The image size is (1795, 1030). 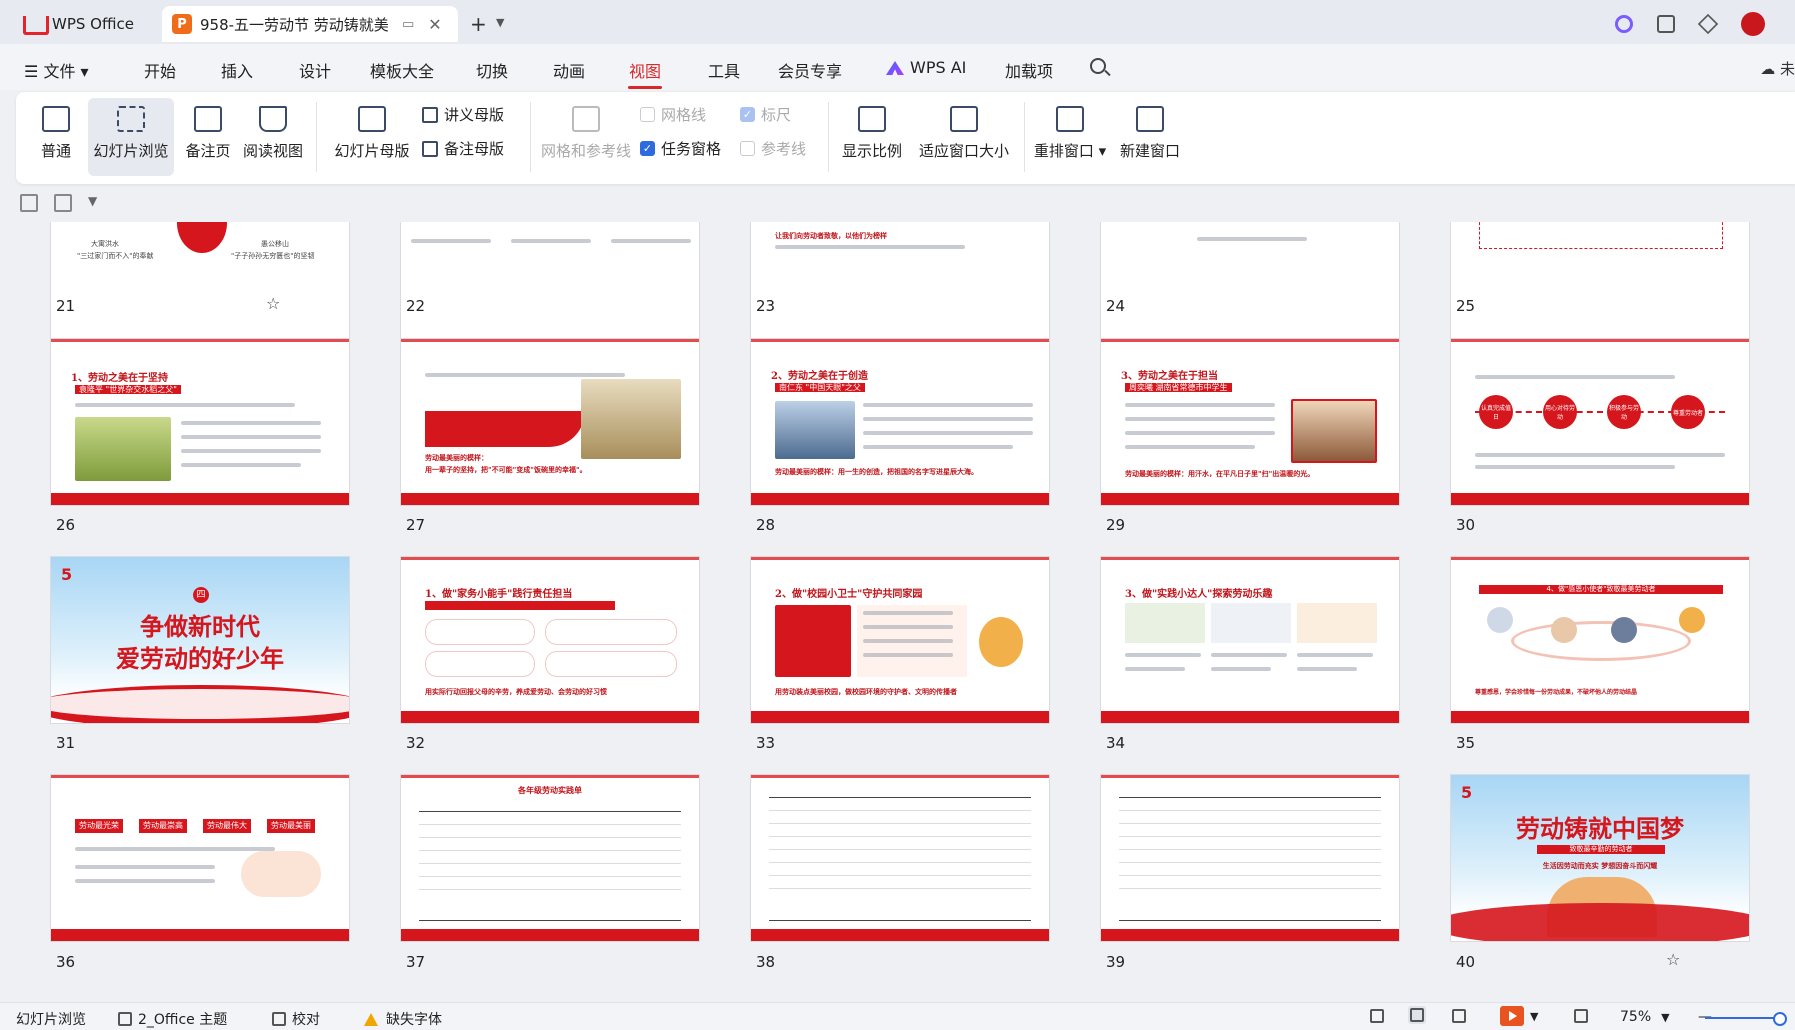 I want to click on notes-master-button: 备注母版, so click(x=463, y=148).